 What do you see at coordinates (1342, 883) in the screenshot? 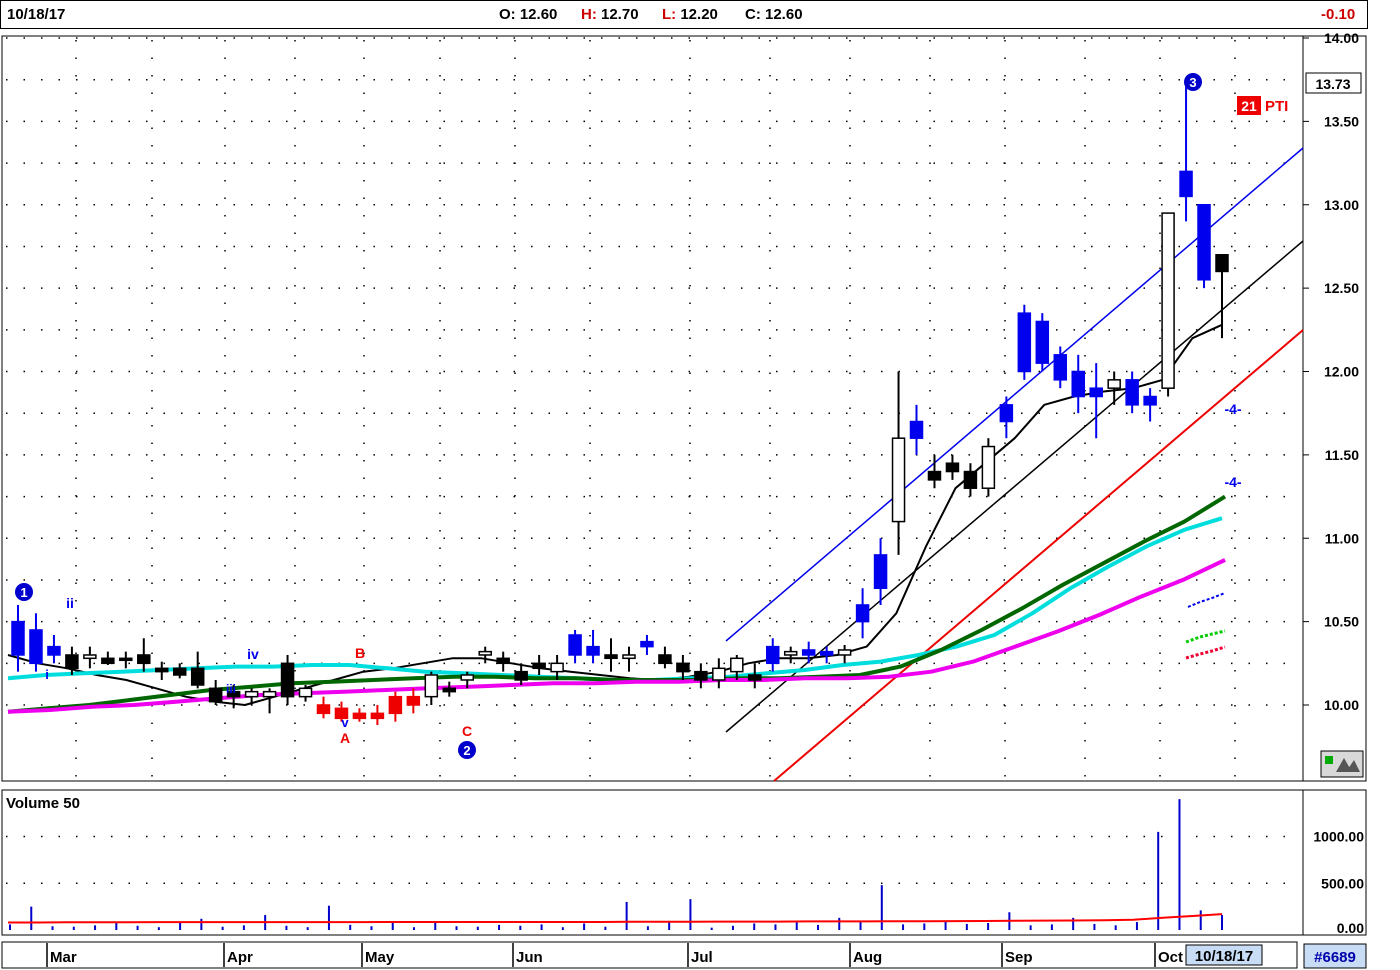
I see `volume-tick-label: 500.00` at bounding box center [1342, 883].